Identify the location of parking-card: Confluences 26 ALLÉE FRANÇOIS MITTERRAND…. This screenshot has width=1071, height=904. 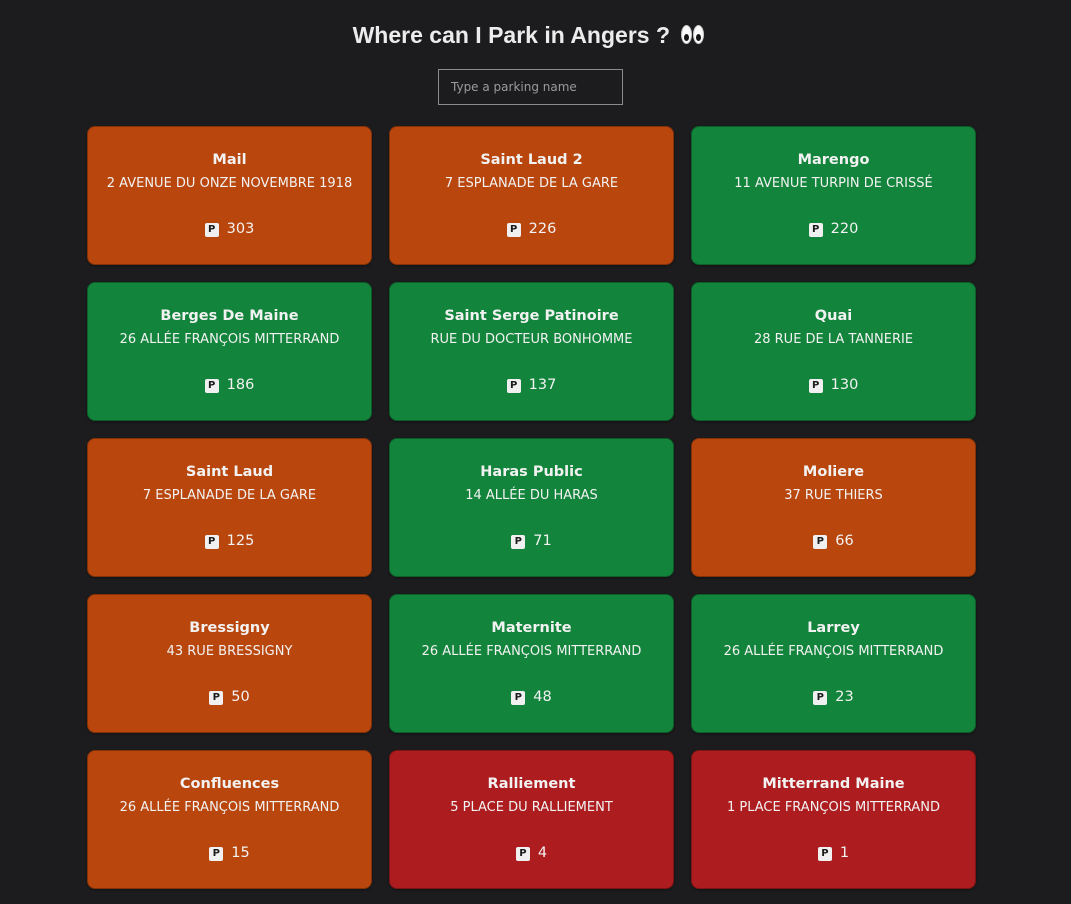
(229, 819).